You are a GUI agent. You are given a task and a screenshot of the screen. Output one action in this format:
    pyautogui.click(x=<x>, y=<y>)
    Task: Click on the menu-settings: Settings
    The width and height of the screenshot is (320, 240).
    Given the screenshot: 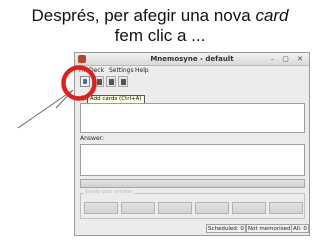 What is the action you would take?
    pyautogui.click(x=121, y=70)
    